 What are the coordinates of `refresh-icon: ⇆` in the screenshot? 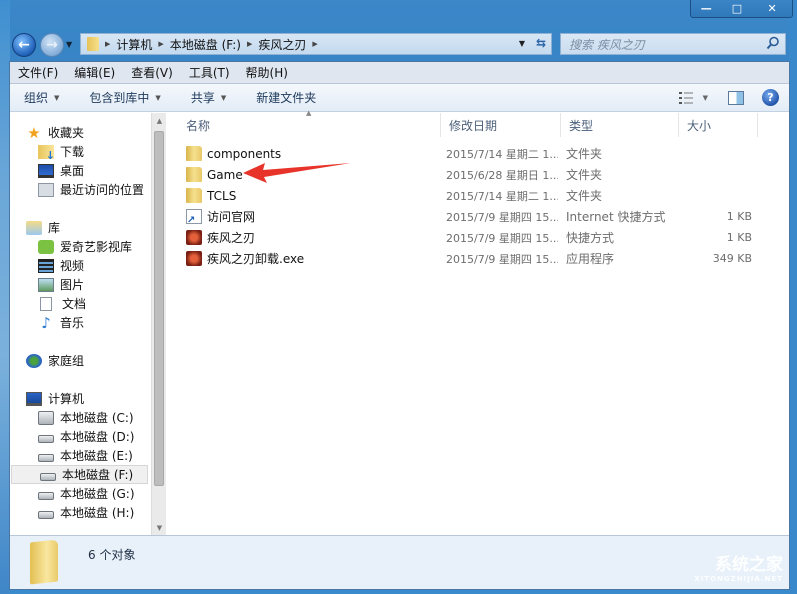 It's located at (541, 43).